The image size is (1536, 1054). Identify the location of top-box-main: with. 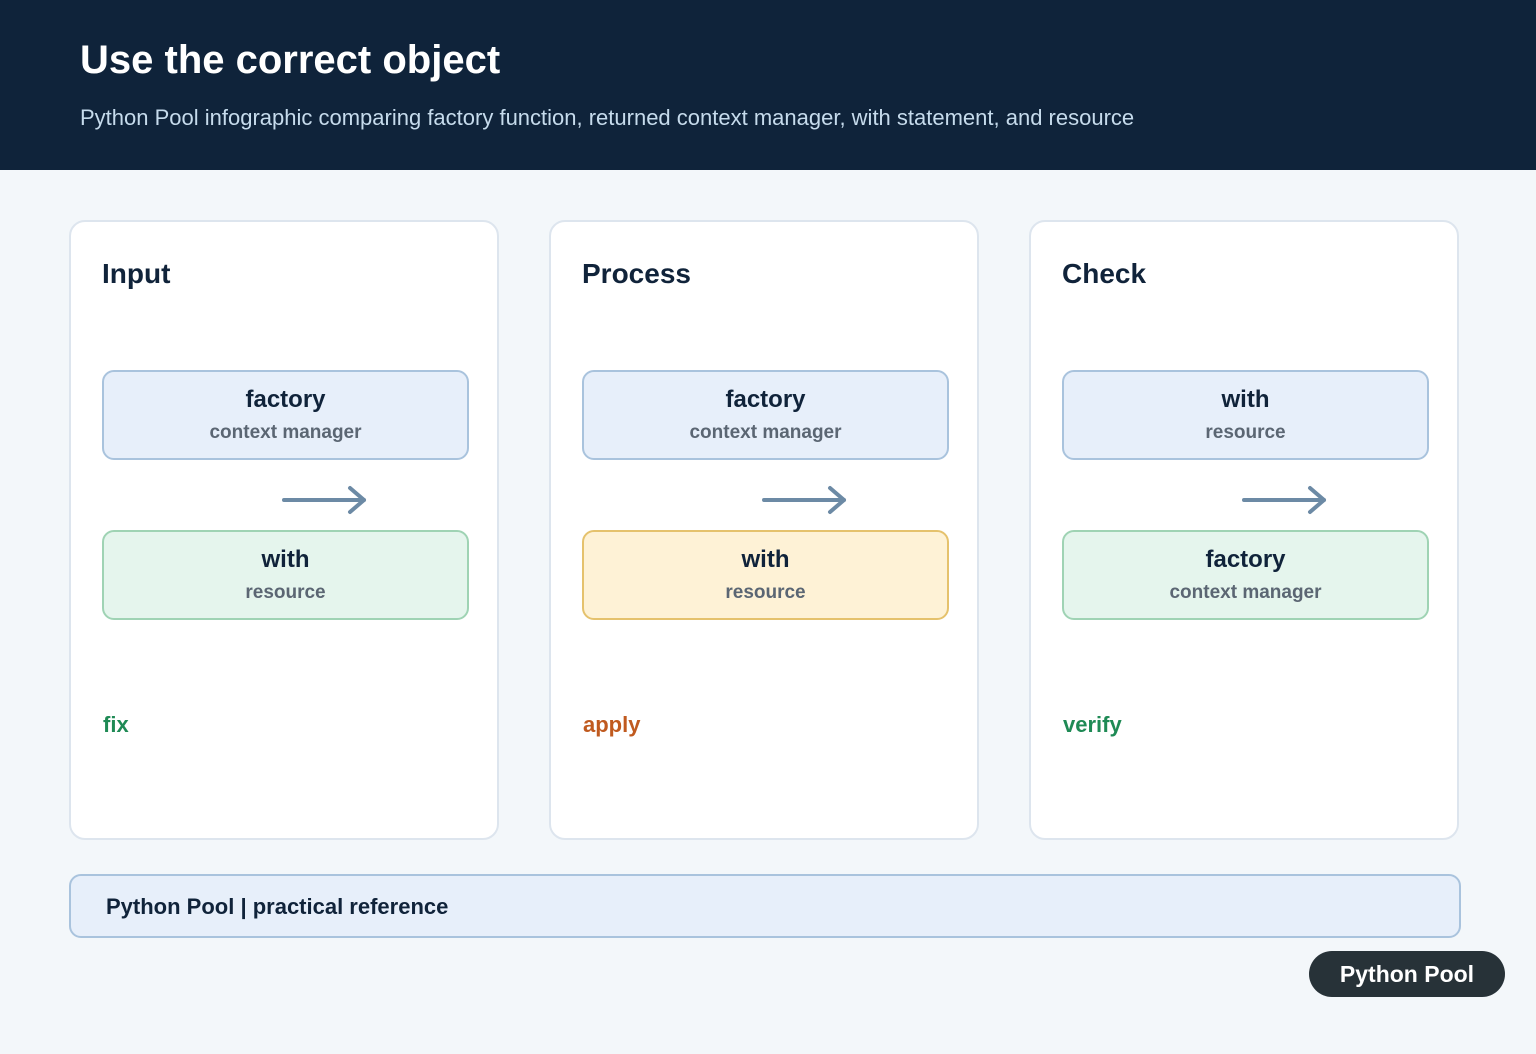
(1245, 399).